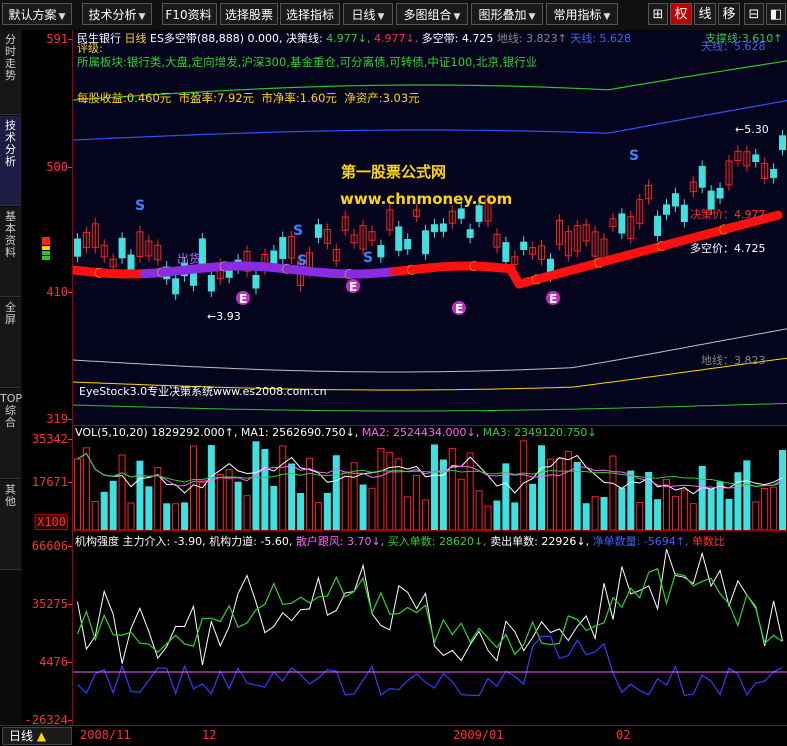 The width and height of the screenshot is (787, 746). I want to click on indicator-params: (88,888), so click(220, 38).